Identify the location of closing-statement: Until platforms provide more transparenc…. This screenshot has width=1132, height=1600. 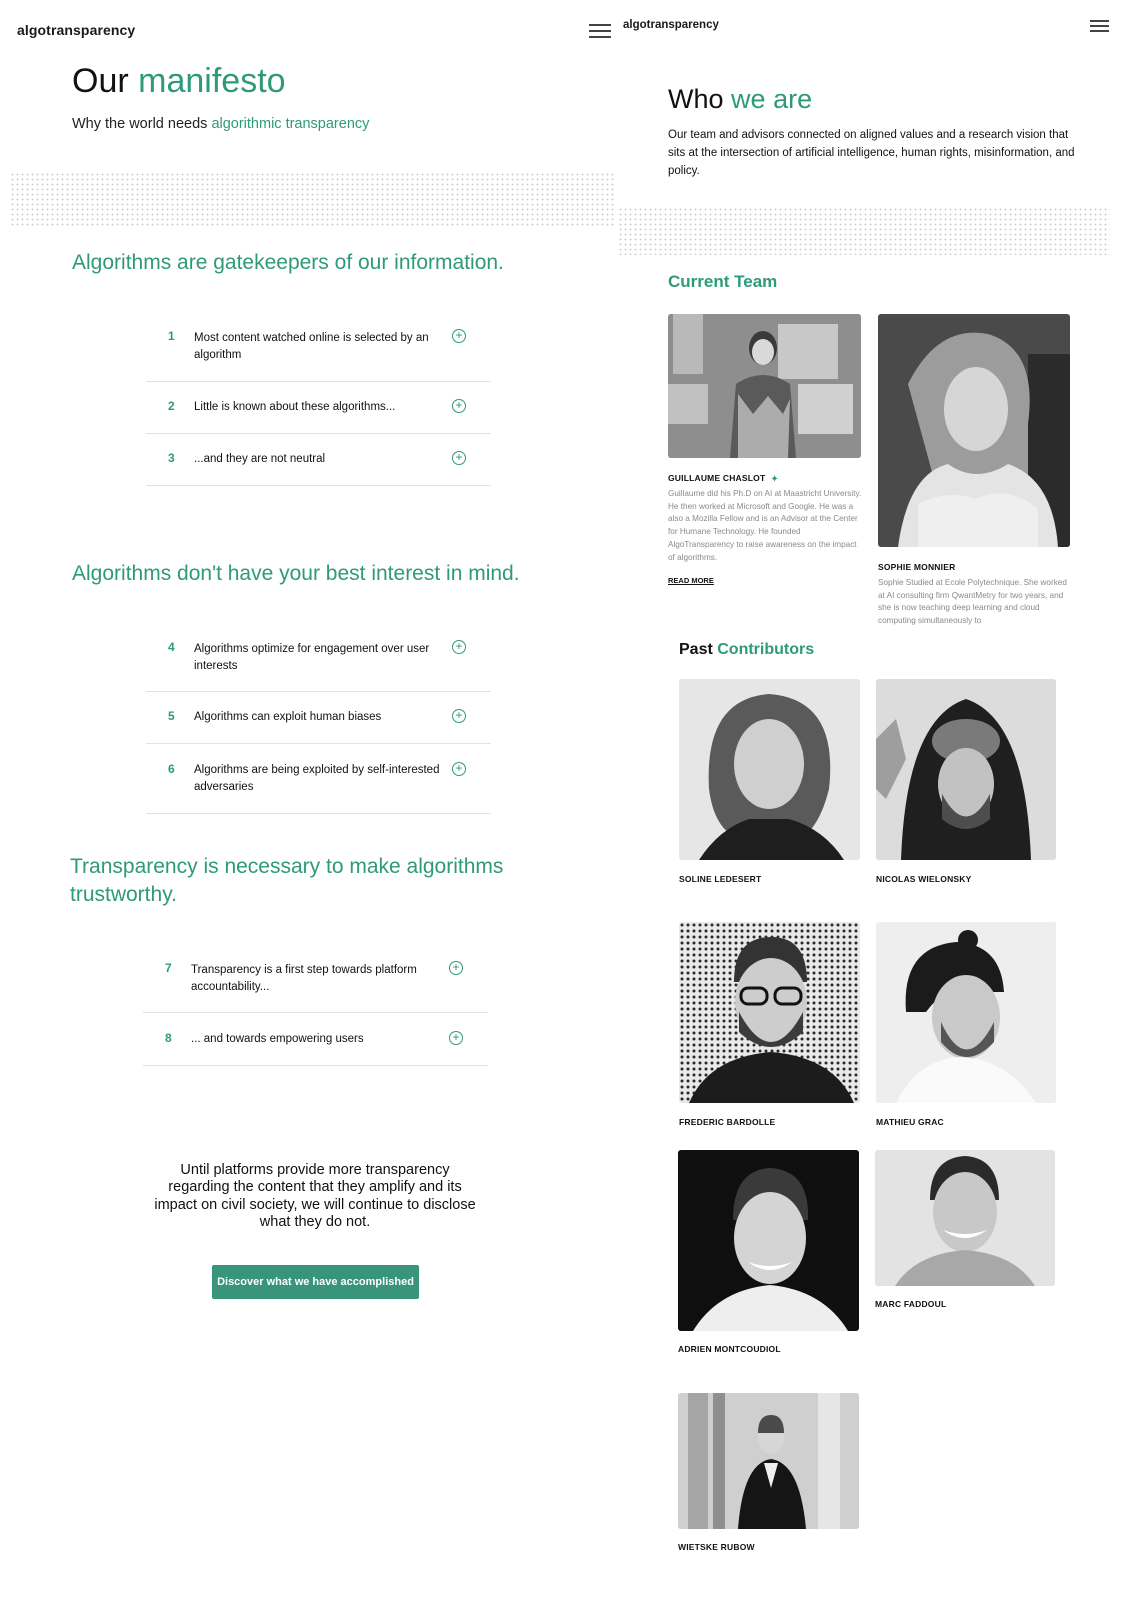
(315, 1196).